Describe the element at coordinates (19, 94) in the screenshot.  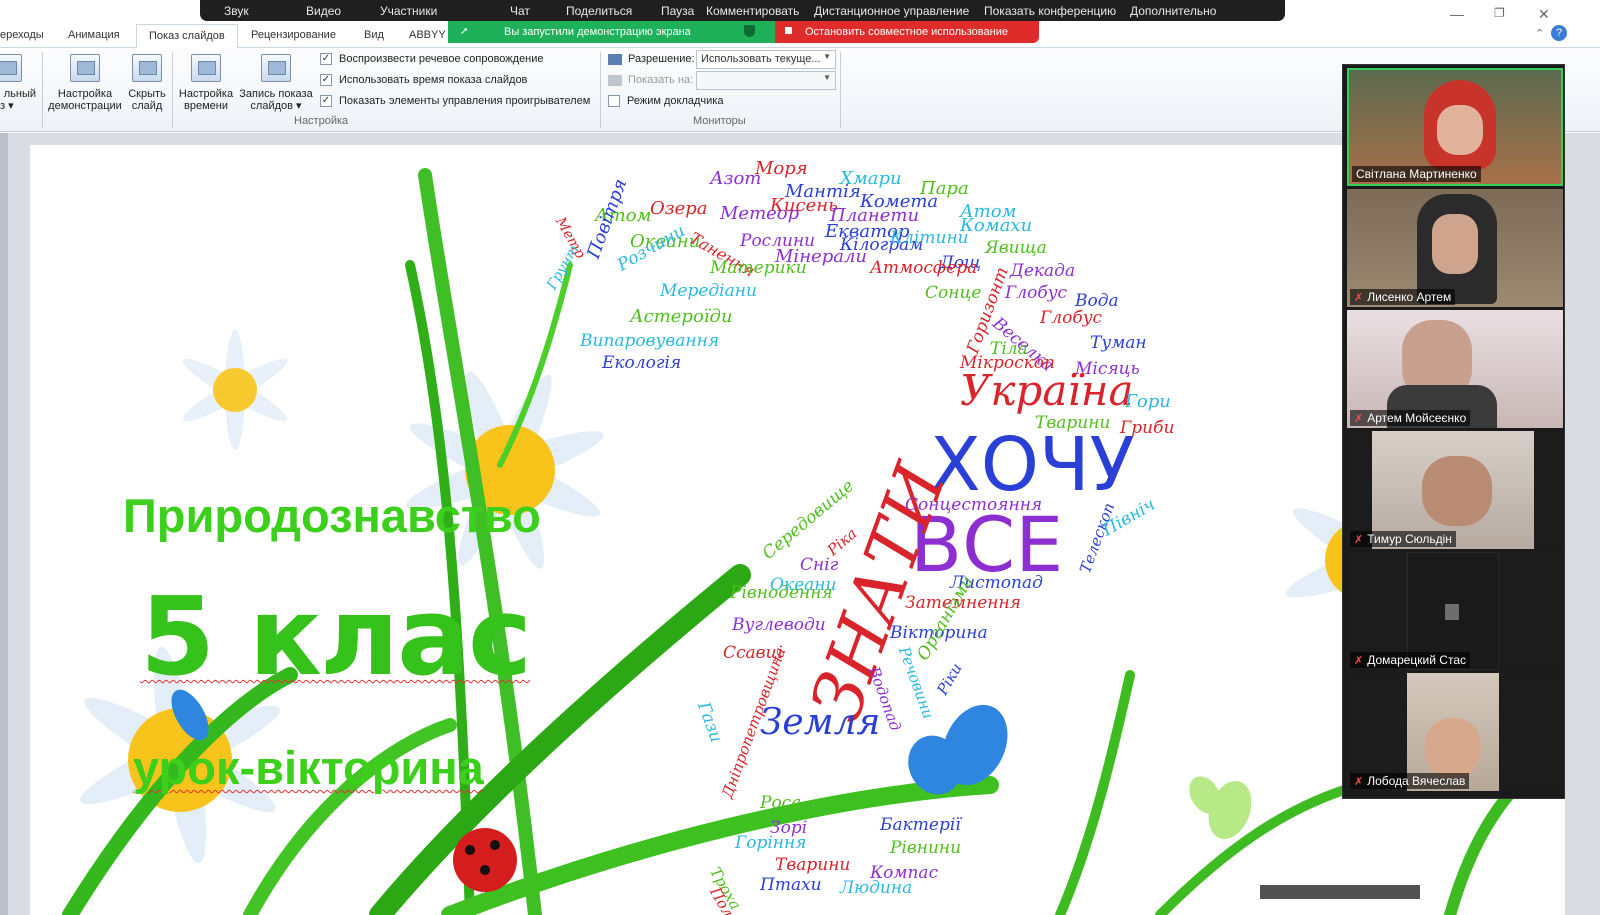
I see `custom-show-label-1: льный` at that location.